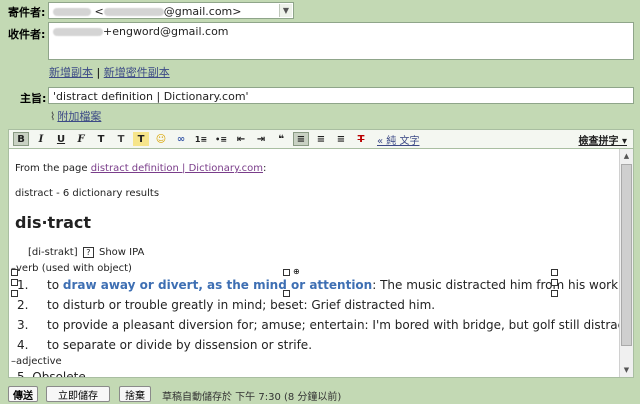 The image size is (640, 404). Describe the element at coordinates (61, 139) in the screenshot. I see `underline-button: U` at that location.